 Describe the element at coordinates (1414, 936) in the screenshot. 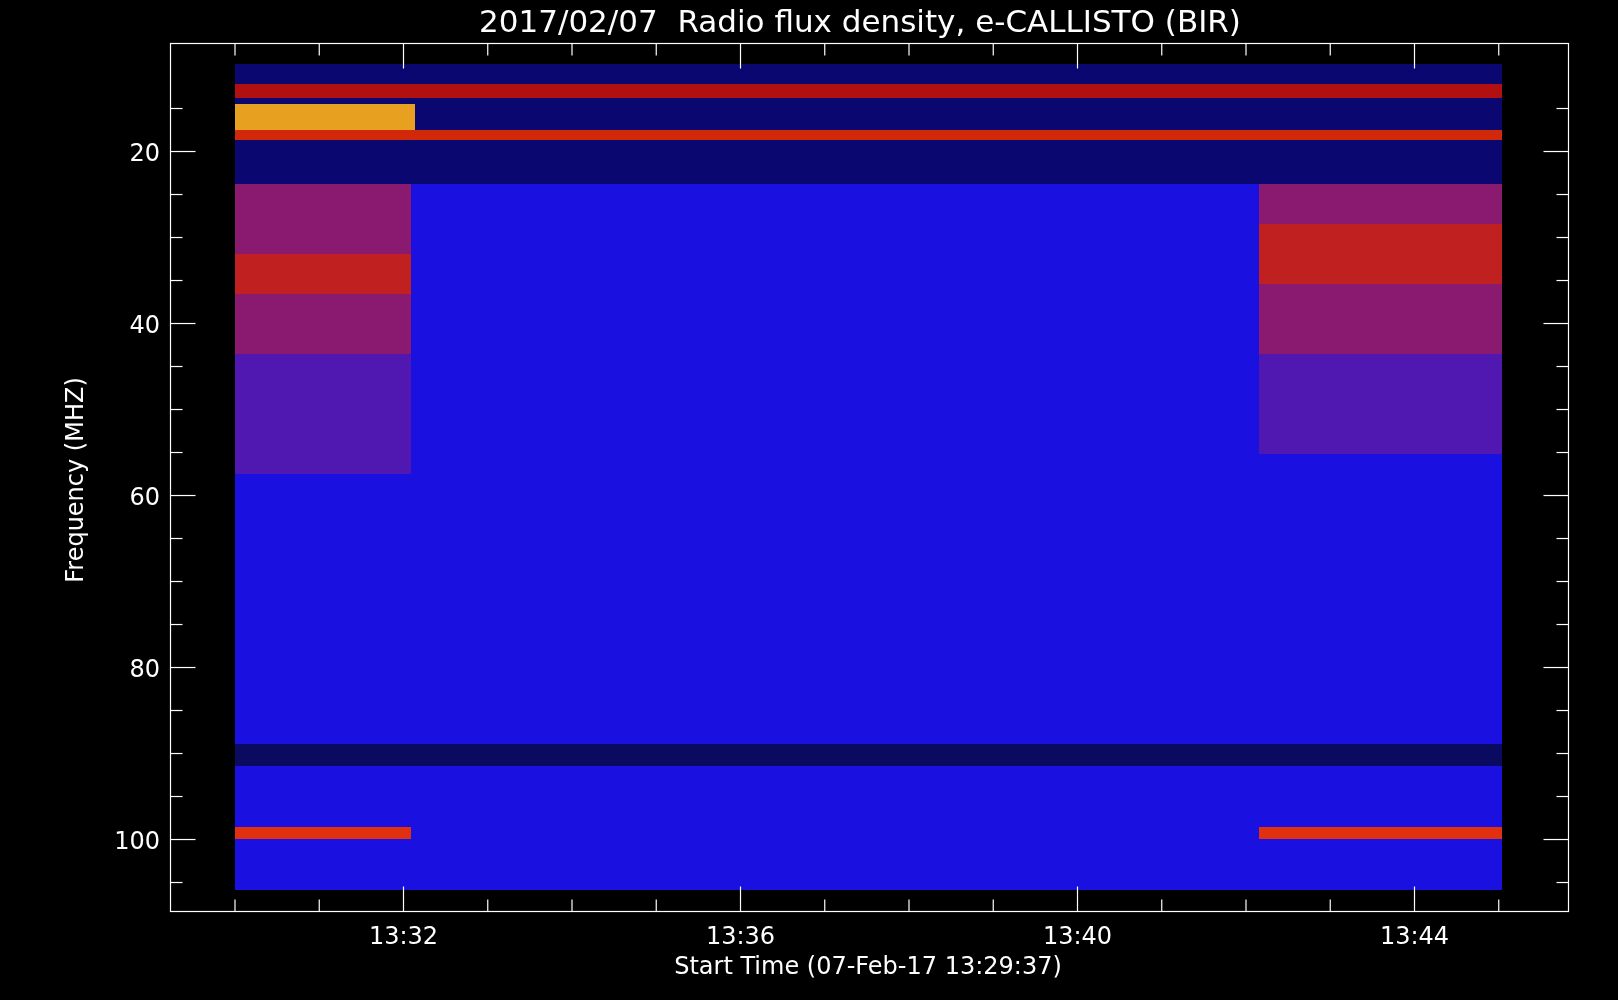

I see `axis-tick-label: 13:44` at that location.